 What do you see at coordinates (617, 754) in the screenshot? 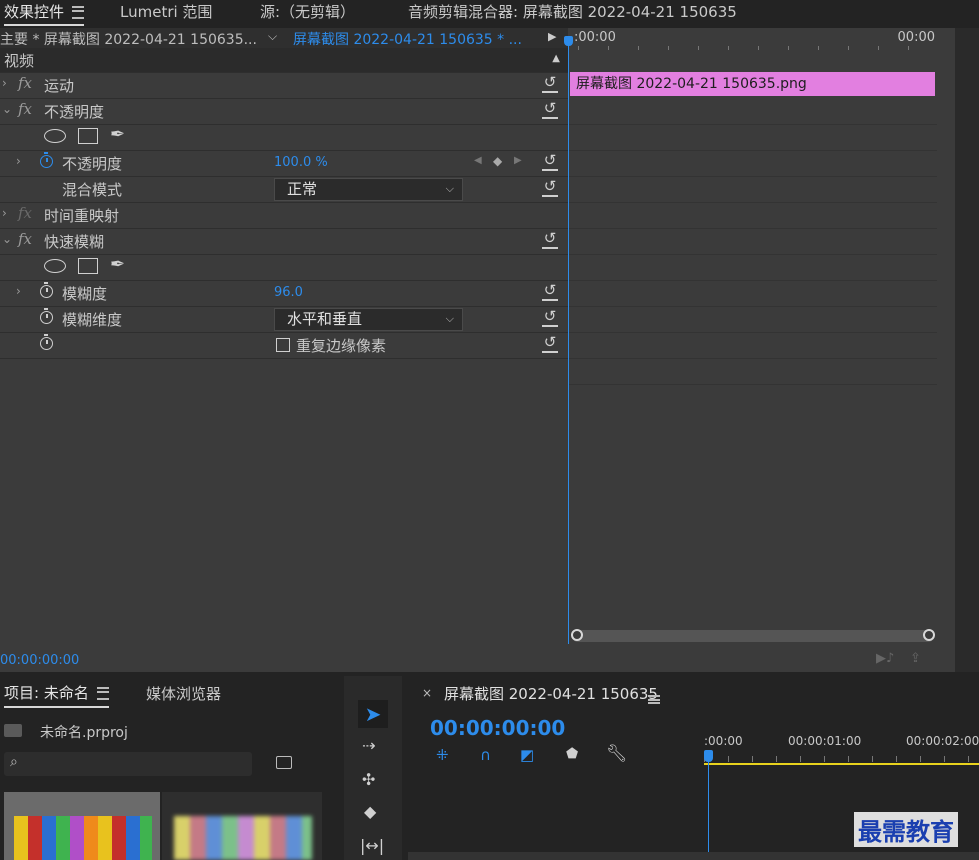
I see `wrench-icon: 🔧︎` at bounding box center [617, 754].